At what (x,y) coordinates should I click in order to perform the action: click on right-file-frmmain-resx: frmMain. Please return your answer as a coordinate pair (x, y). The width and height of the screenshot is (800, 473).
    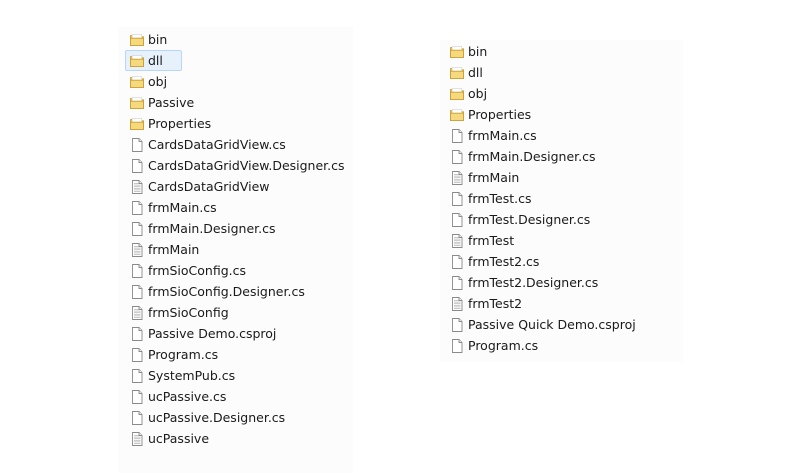
    Looking at the image, I should click on (561, 177).